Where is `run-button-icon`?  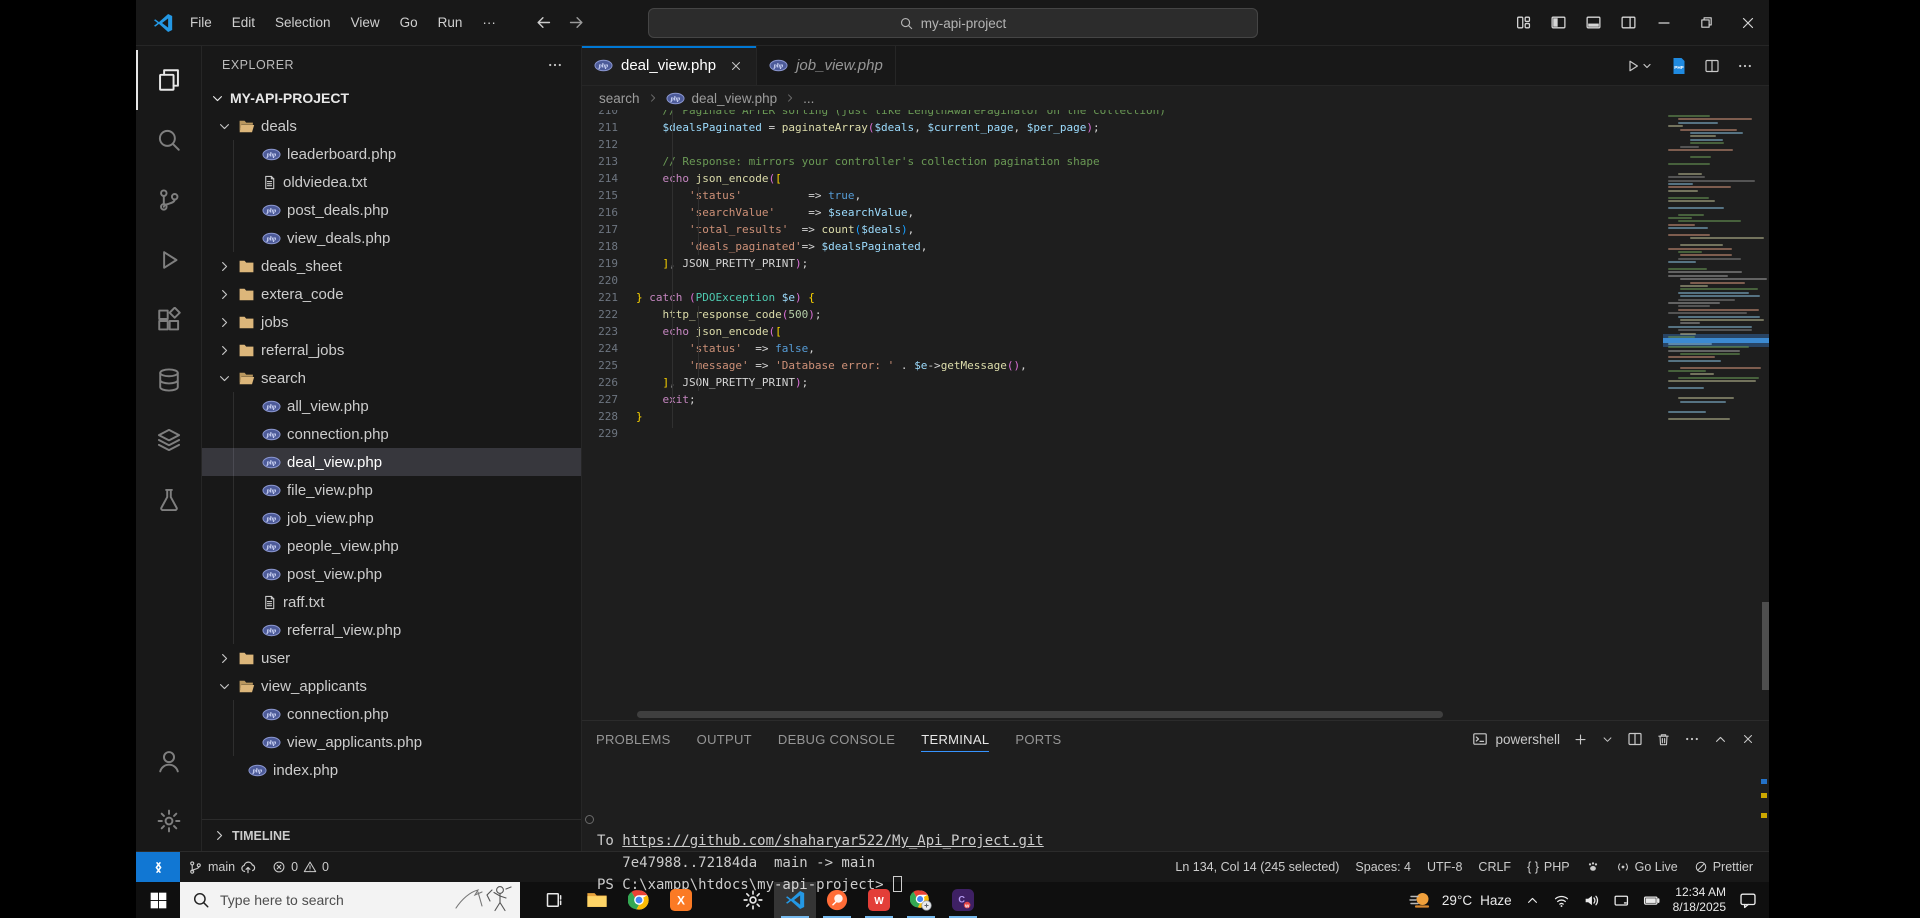
run-button-icon is located at coordinates (1639, 66).